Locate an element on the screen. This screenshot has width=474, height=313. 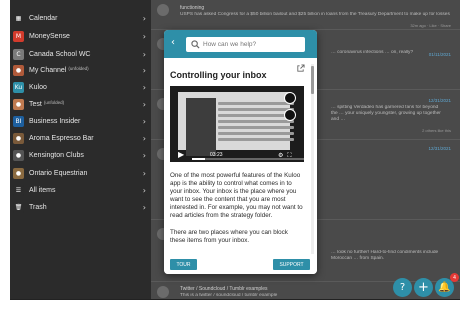
trash-icon: 🗑 is located at coordinates (18, 207).